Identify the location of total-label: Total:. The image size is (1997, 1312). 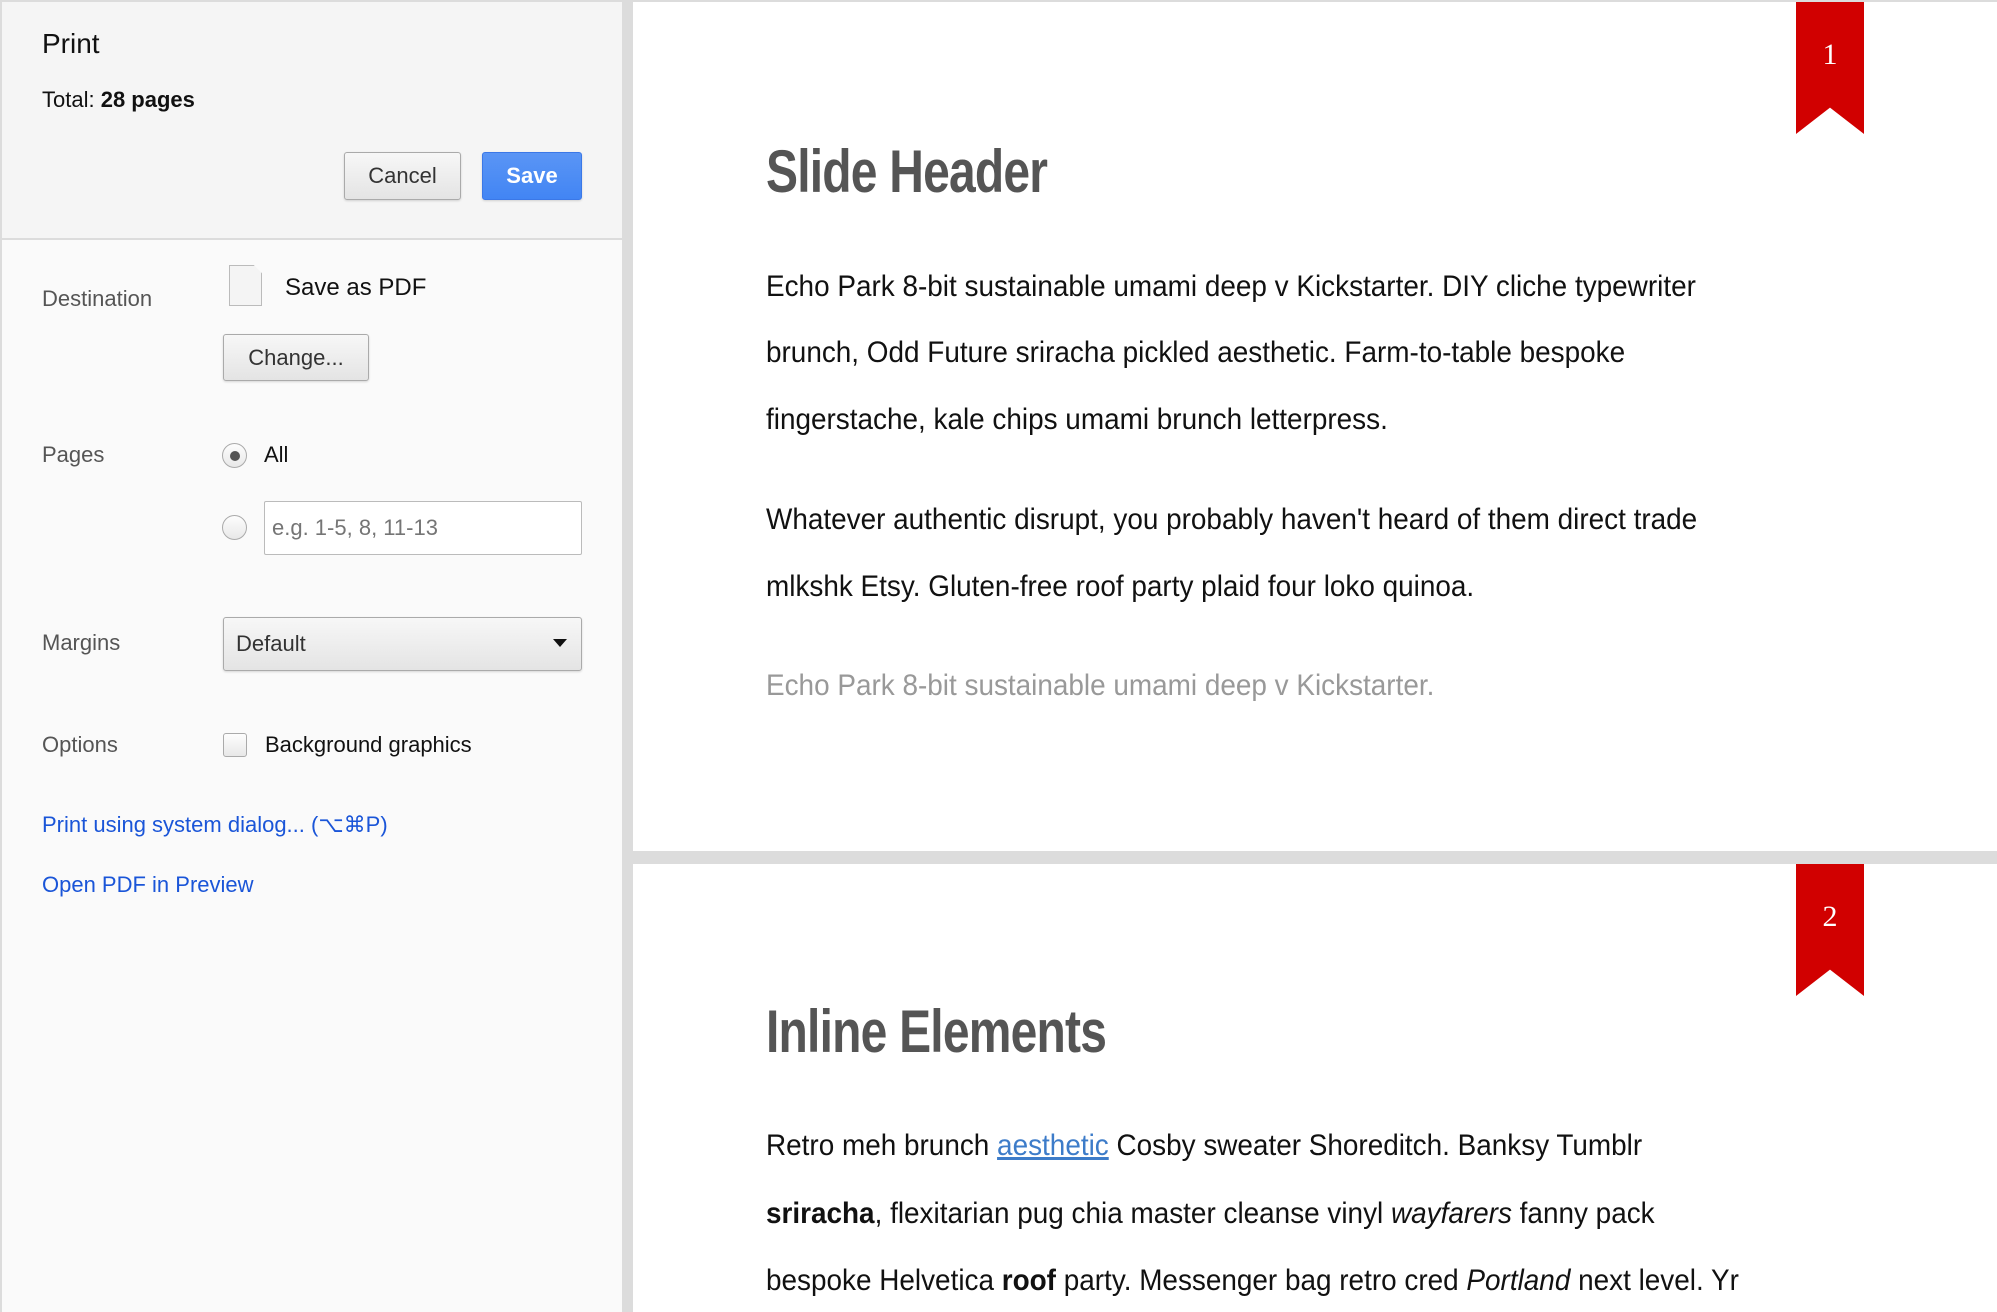
(68, 99).